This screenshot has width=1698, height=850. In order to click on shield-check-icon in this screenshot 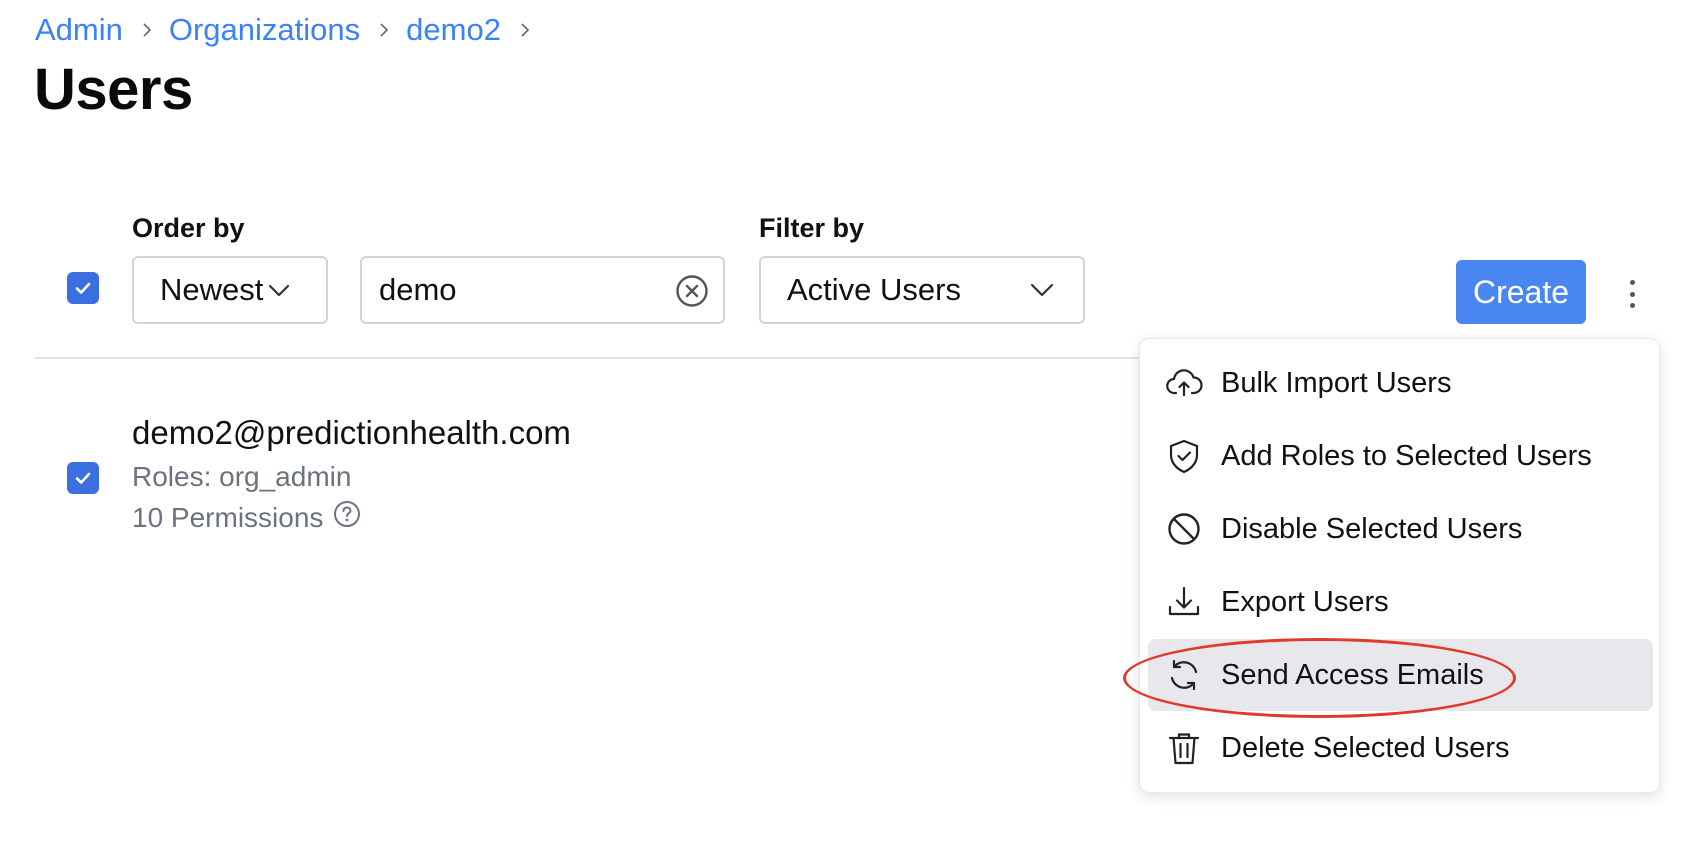, I will do `click(1184, 456)`.